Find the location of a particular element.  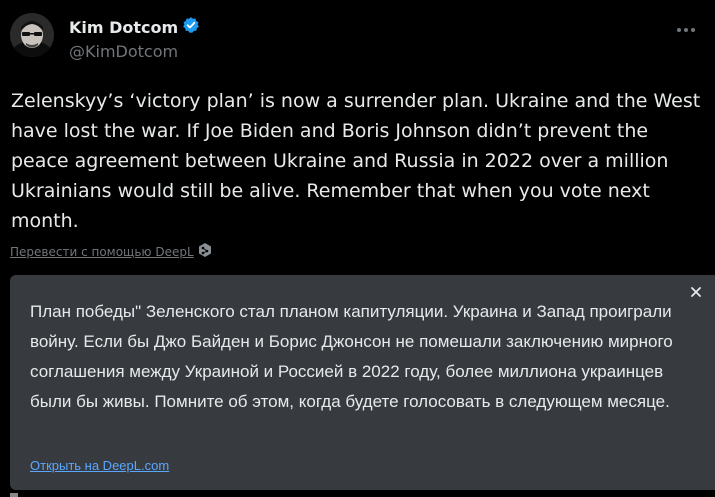

verified-badge-icon is located at coordinates (191, 27).